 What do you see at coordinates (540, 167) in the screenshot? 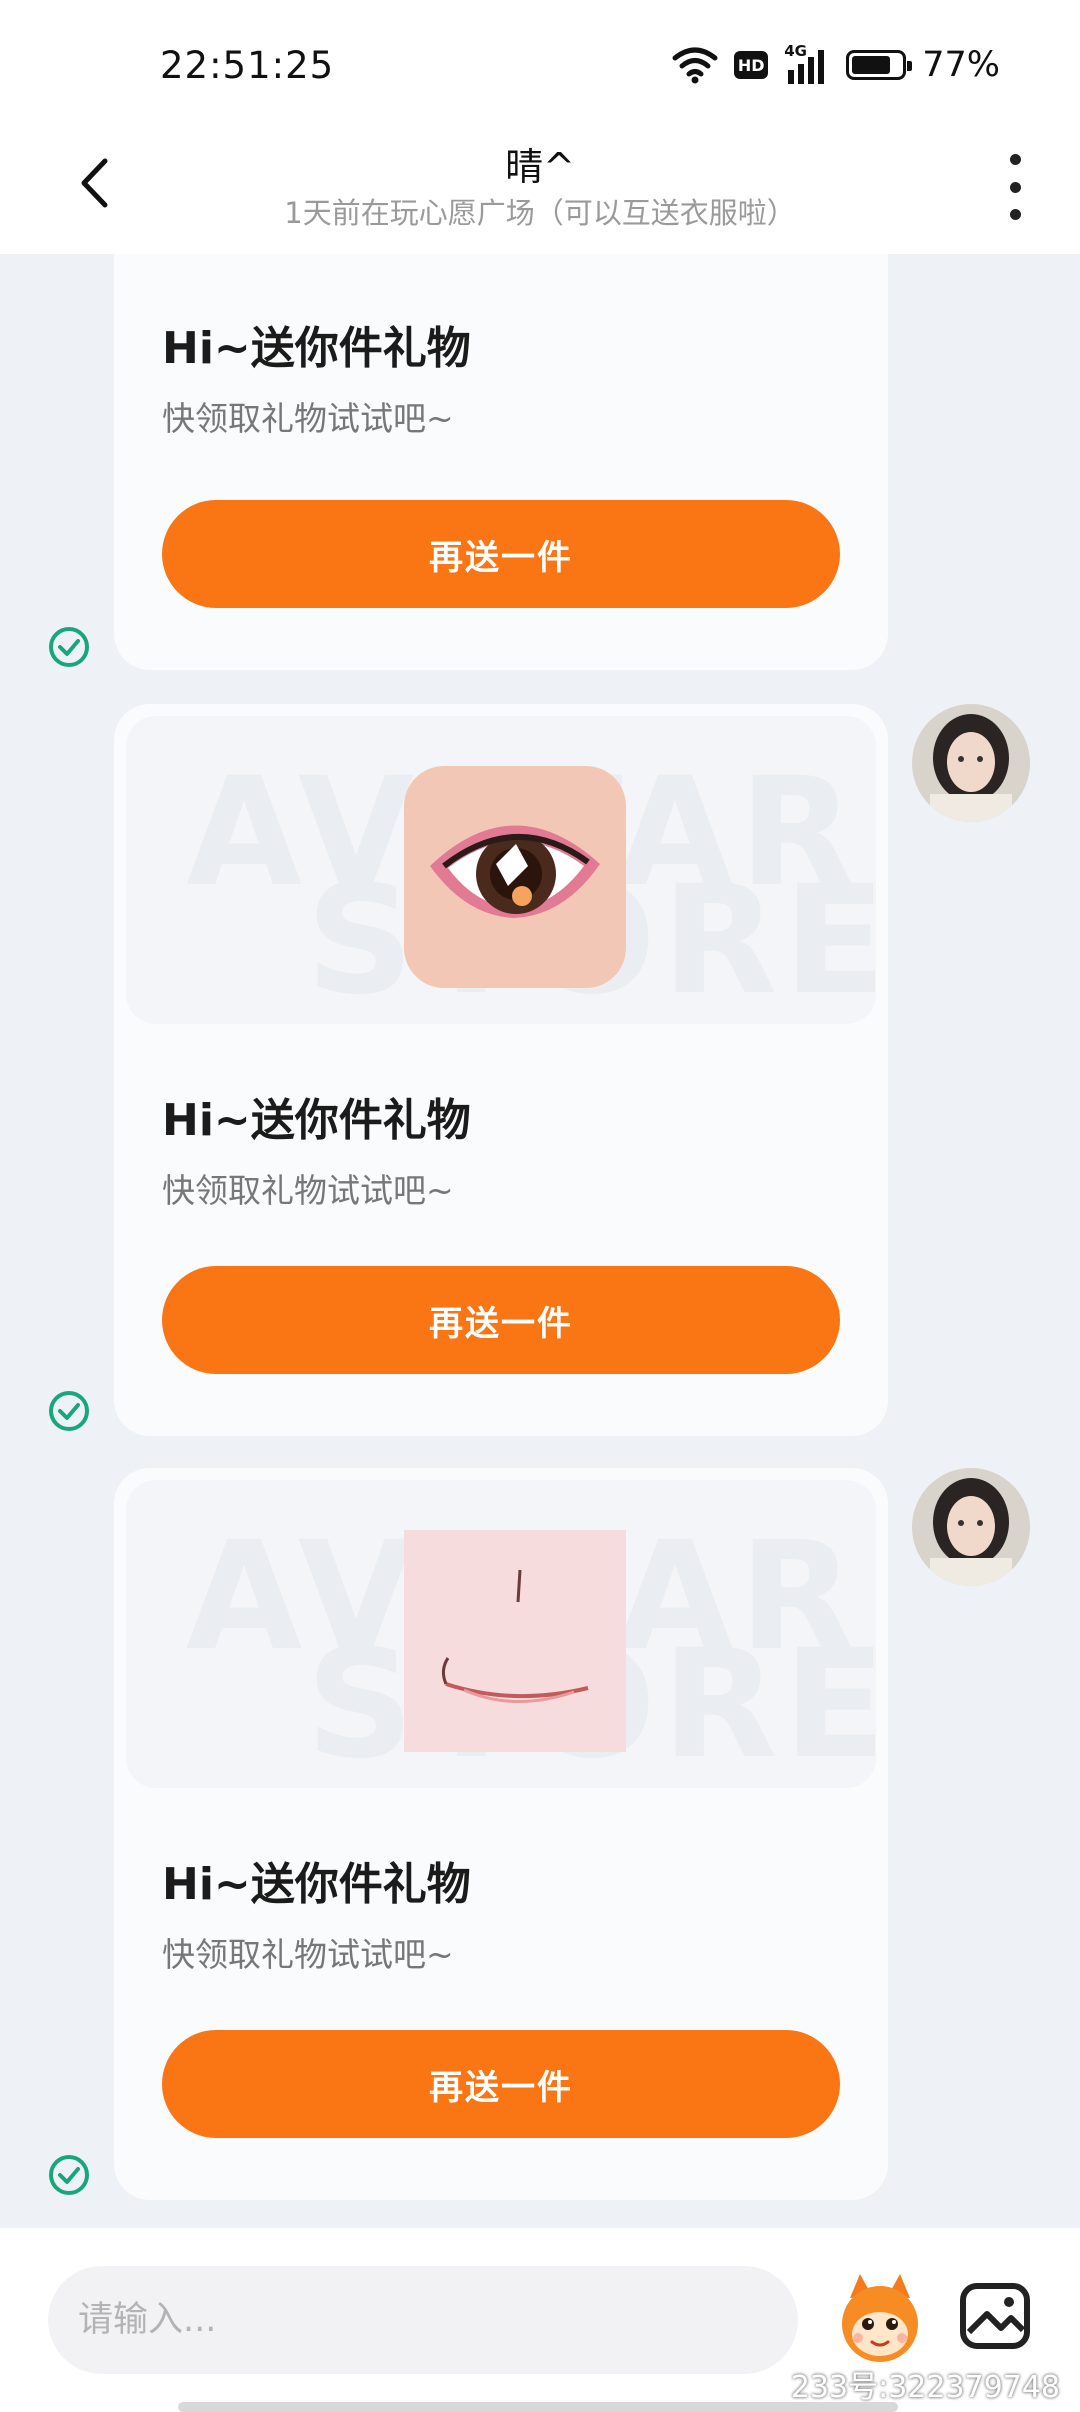
I see `chat-title: 晴^` at bounding box center [540, 167].